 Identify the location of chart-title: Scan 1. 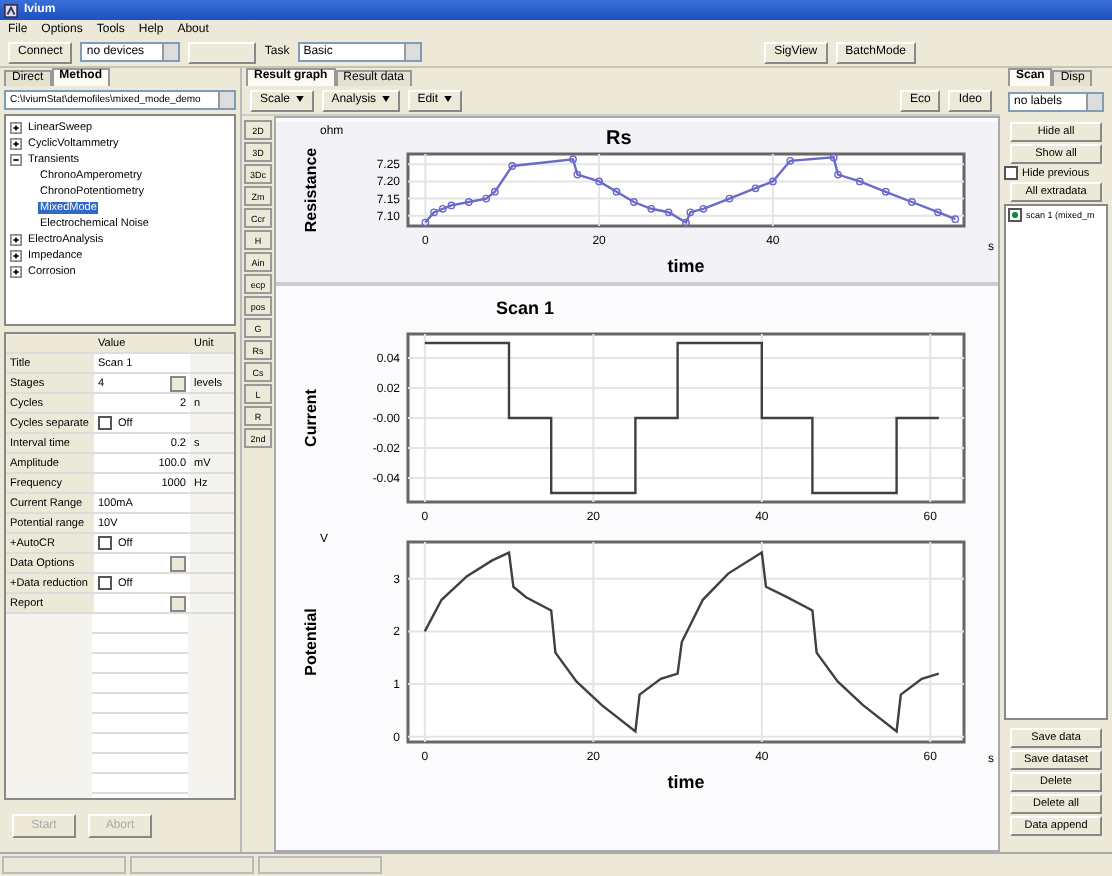
(525, 310).